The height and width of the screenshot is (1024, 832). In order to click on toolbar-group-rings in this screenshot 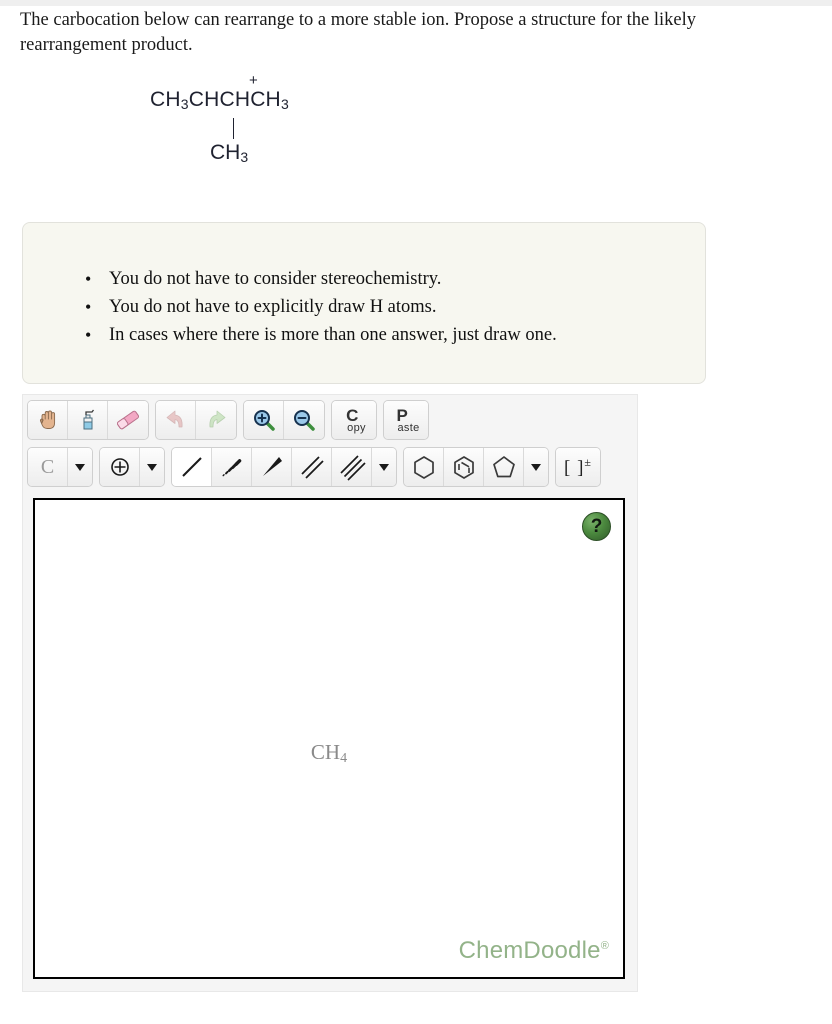, I will do `click(476, 467)`.